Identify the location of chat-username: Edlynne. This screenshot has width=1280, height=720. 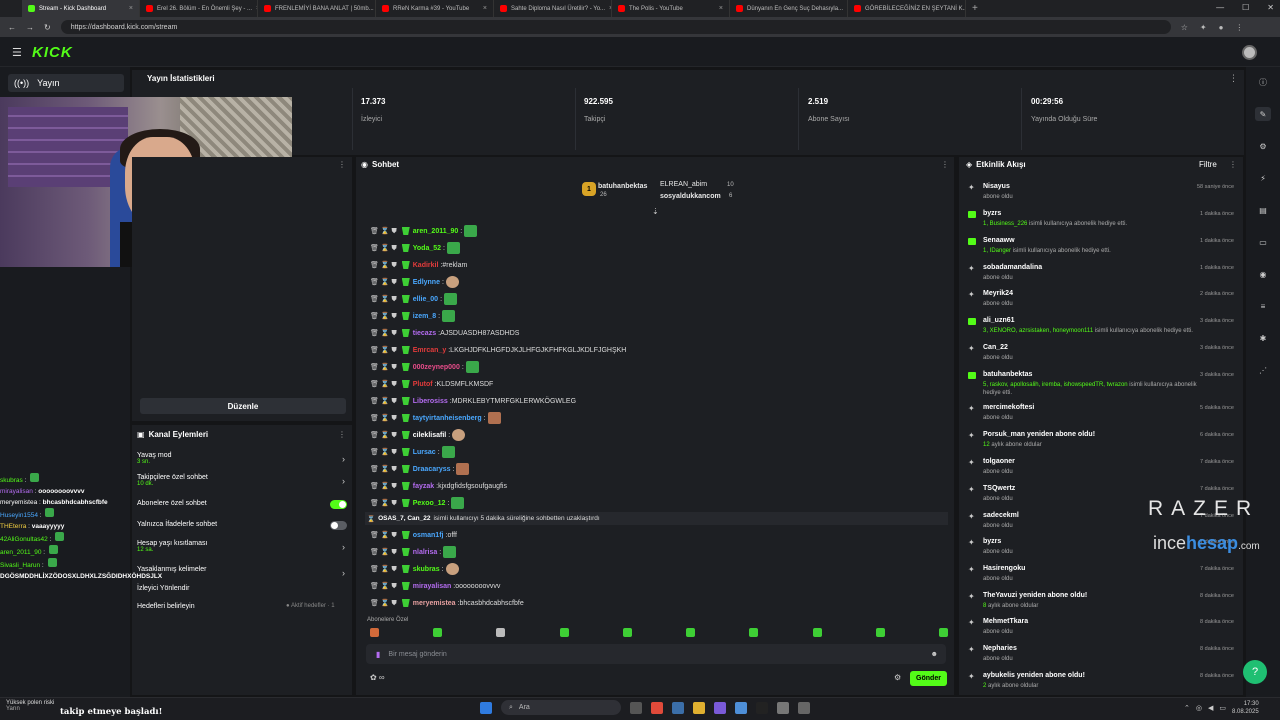
(426, 282).